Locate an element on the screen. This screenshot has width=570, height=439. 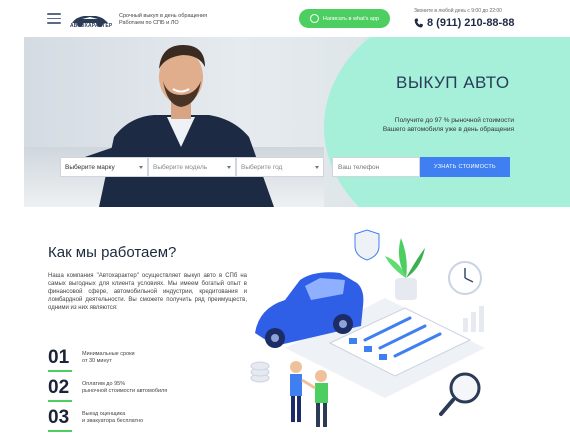
year-select-placeholder: Выберите год is located at coordinates (262, 167).